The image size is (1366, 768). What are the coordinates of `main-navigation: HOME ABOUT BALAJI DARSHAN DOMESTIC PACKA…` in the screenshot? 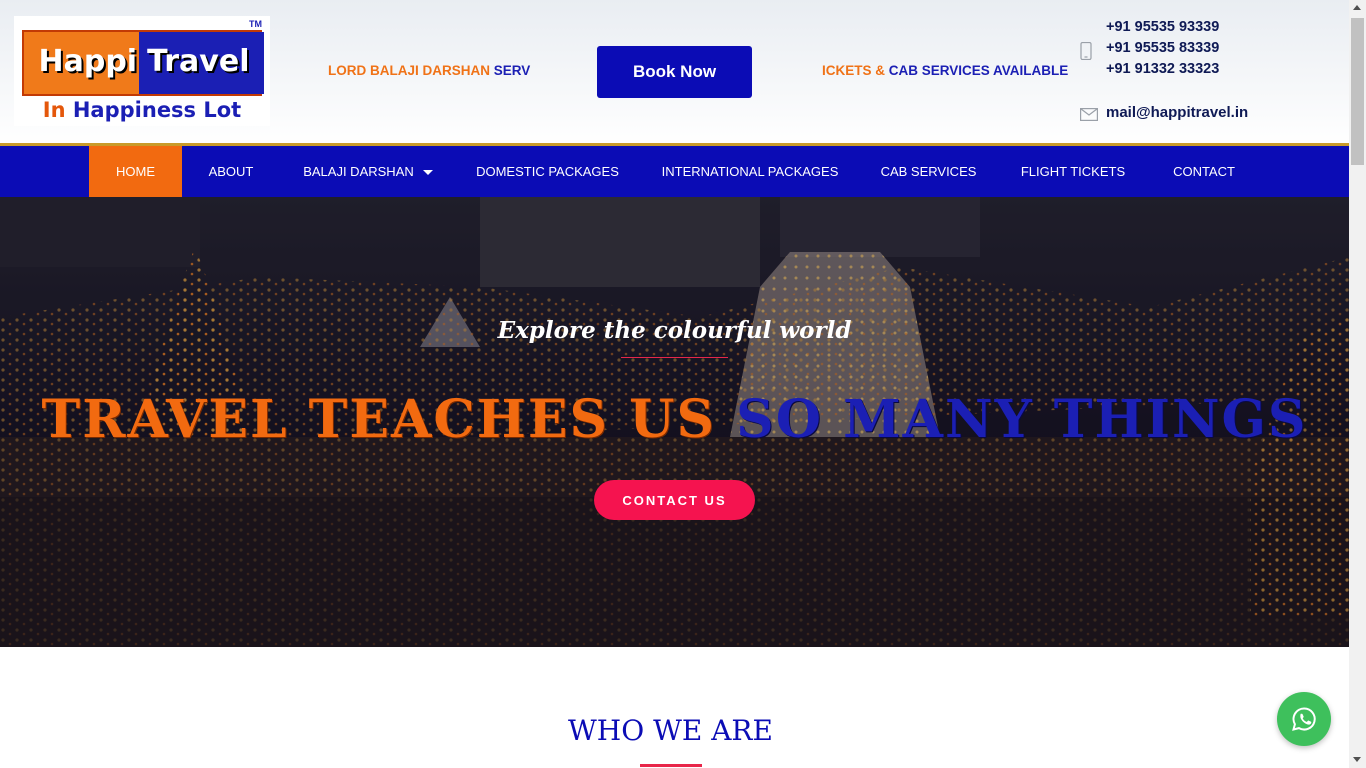 It's located at (674, 171).